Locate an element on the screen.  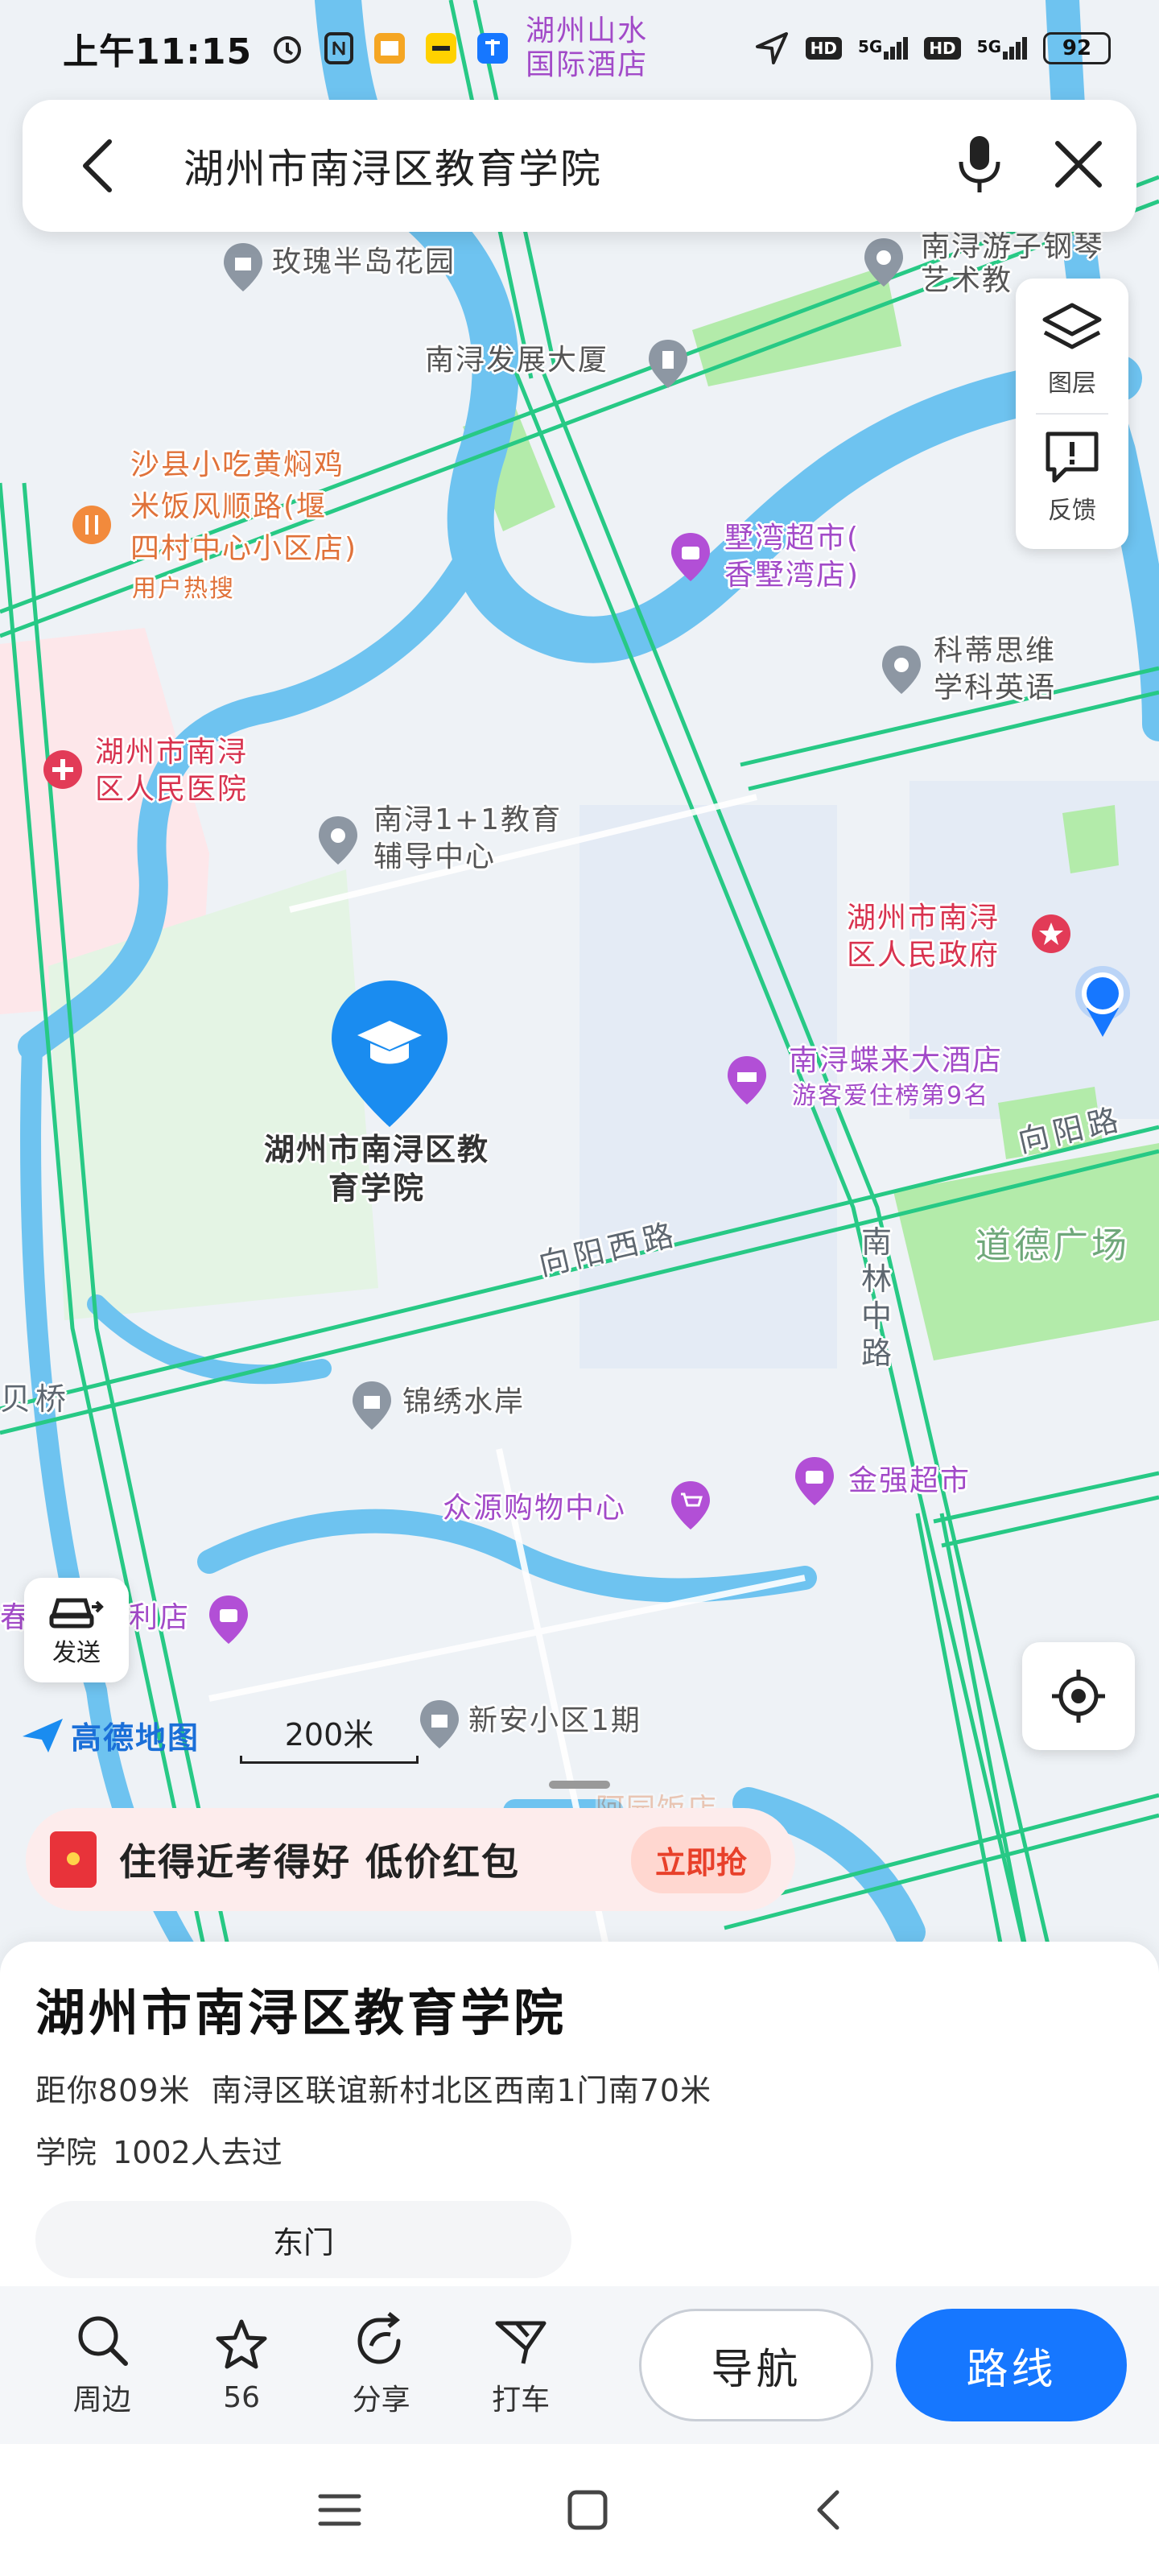
place-location-info: 距你809米 南浔区联谊新村北区西南1门南70米 is located at coordinates (579, 2088).